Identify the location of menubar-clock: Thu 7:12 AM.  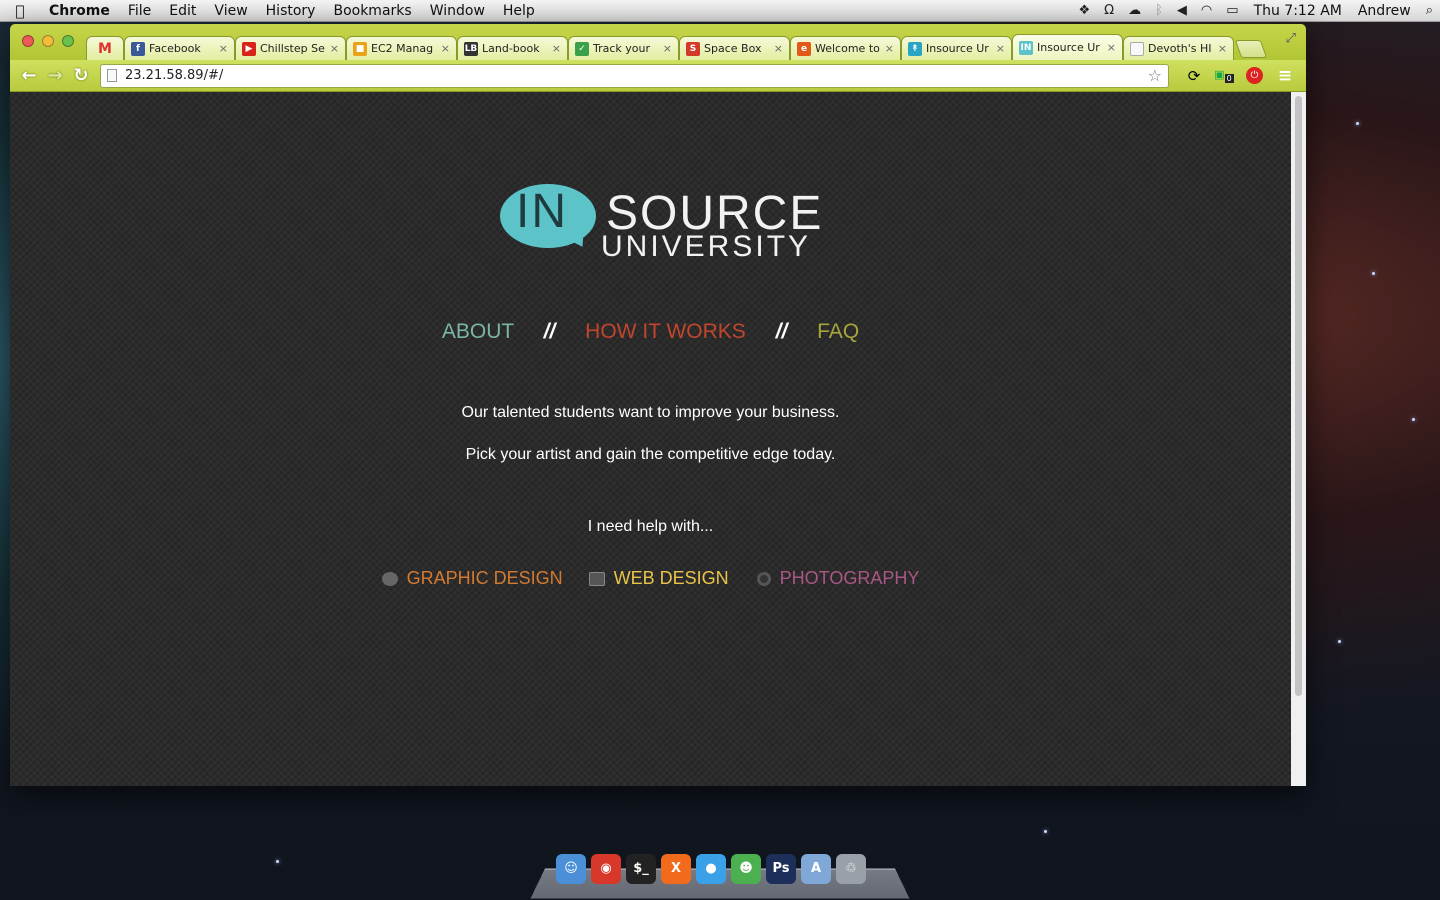
(1298, 11).